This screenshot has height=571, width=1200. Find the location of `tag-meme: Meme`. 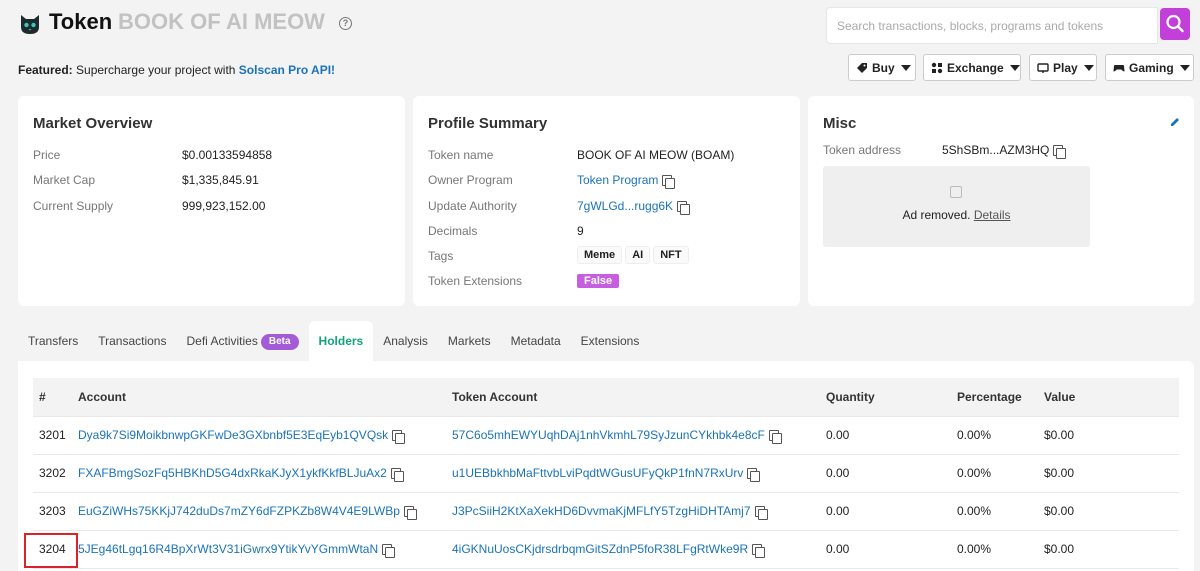

tag-meme: Meme is located at coordinates (600, 255).